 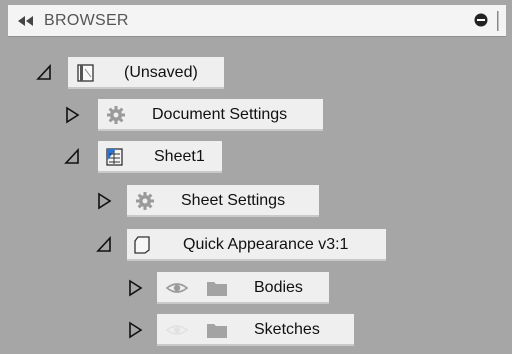 I want to click on tree-node-label: Sheet1, so click(x=179, y=156).